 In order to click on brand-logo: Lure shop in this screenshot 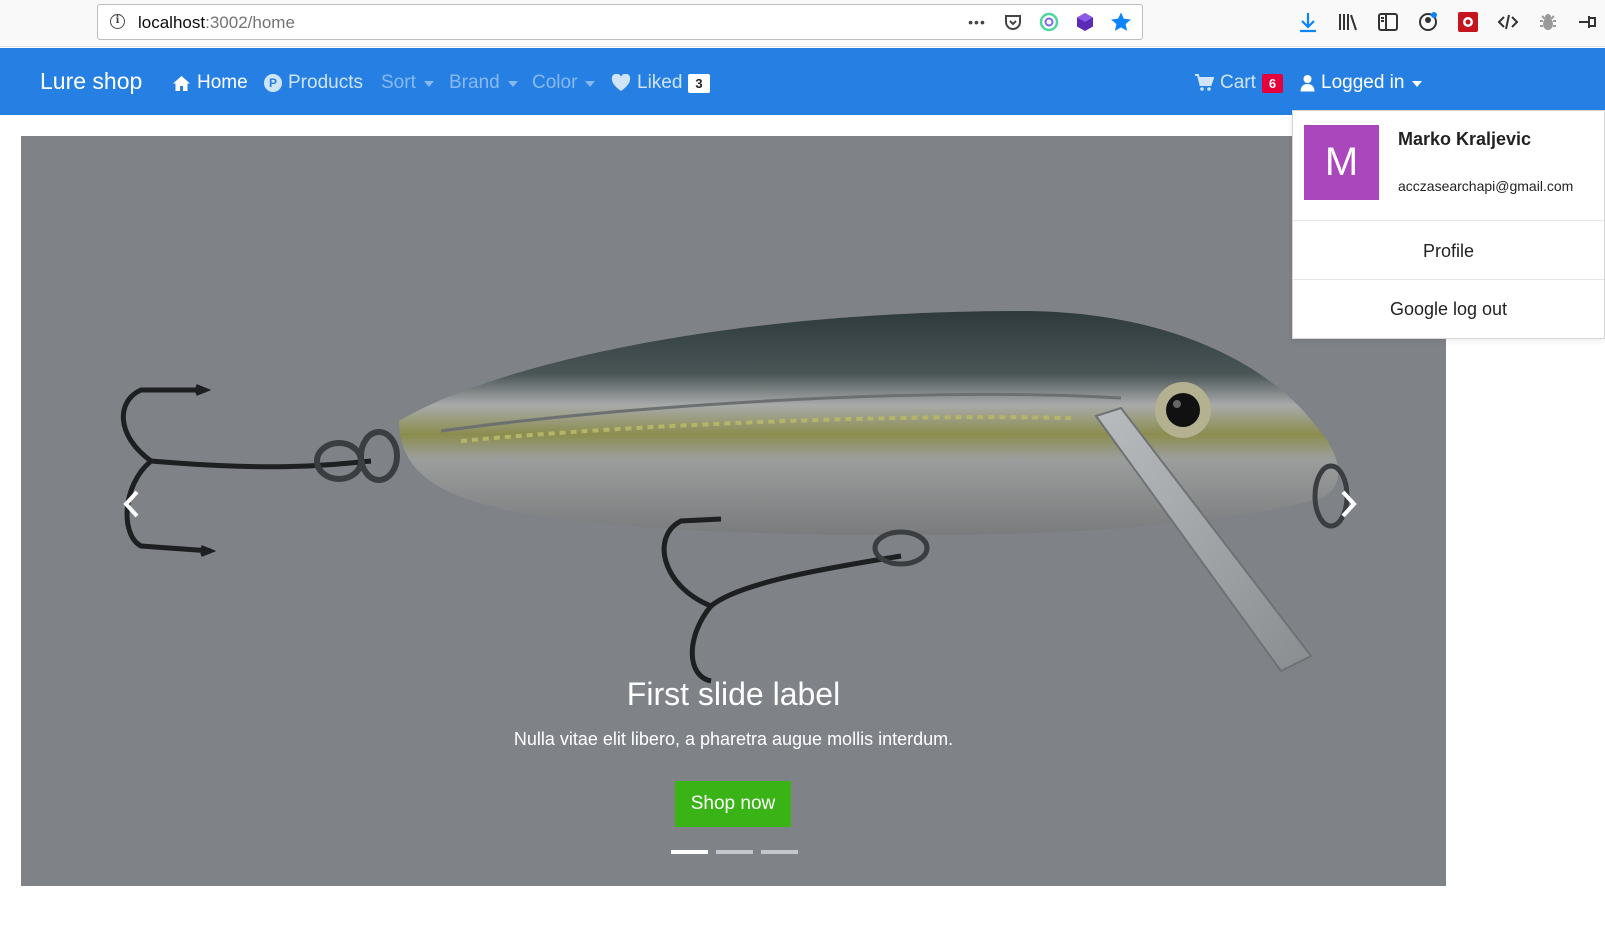, I will do `click(91, 81)`.